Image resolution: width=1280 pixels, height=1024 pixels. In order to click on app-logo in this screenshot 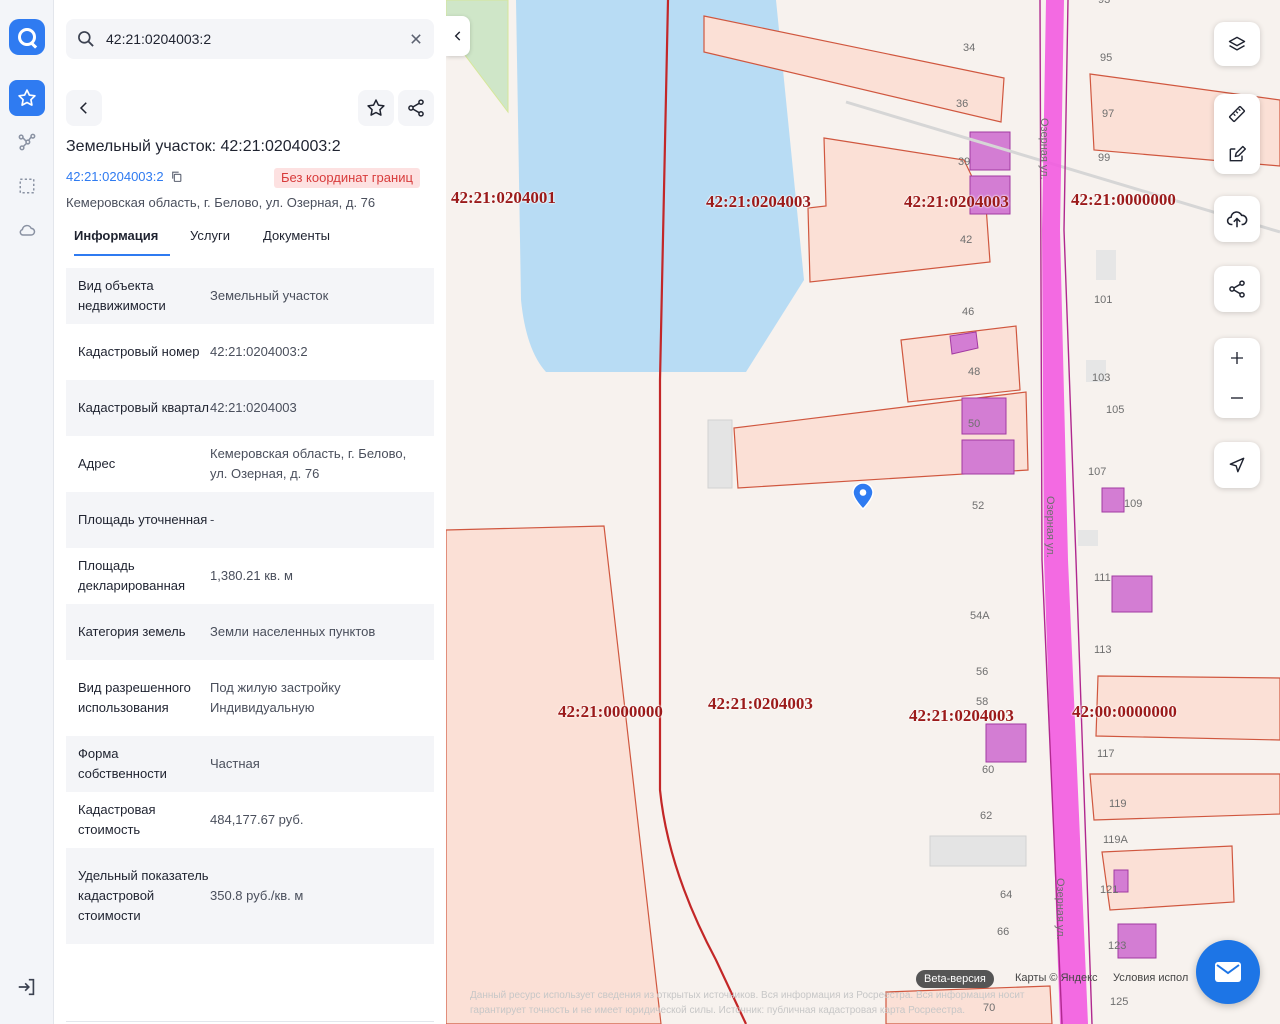, I will do `click(27, 37)`.